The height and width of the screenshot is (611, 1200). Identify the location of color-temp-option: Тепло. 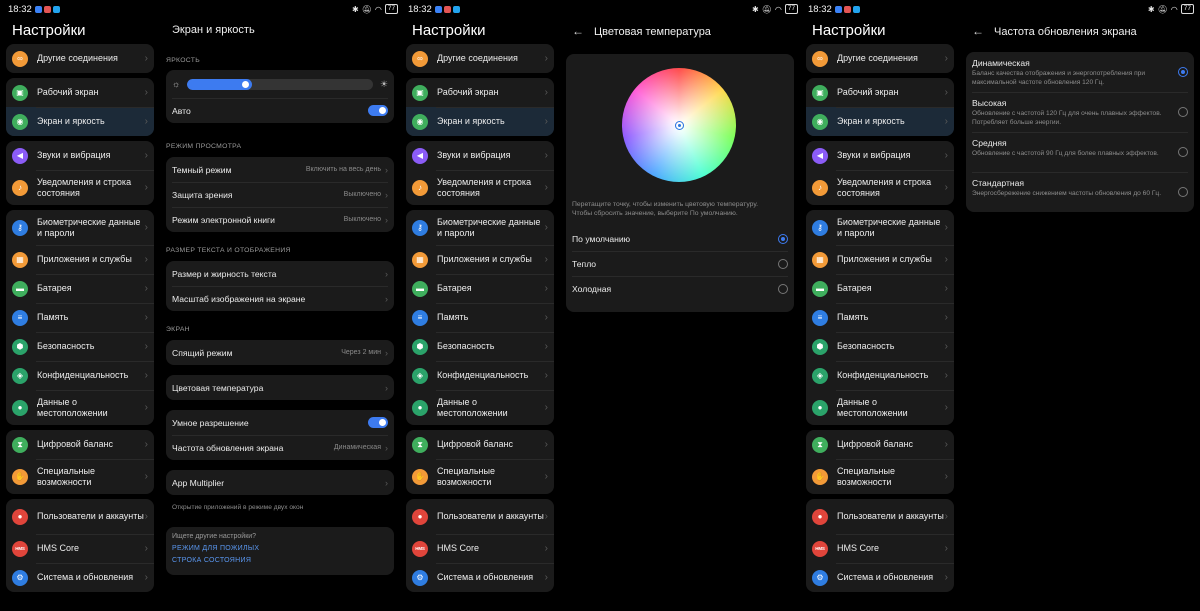
(680, 263).